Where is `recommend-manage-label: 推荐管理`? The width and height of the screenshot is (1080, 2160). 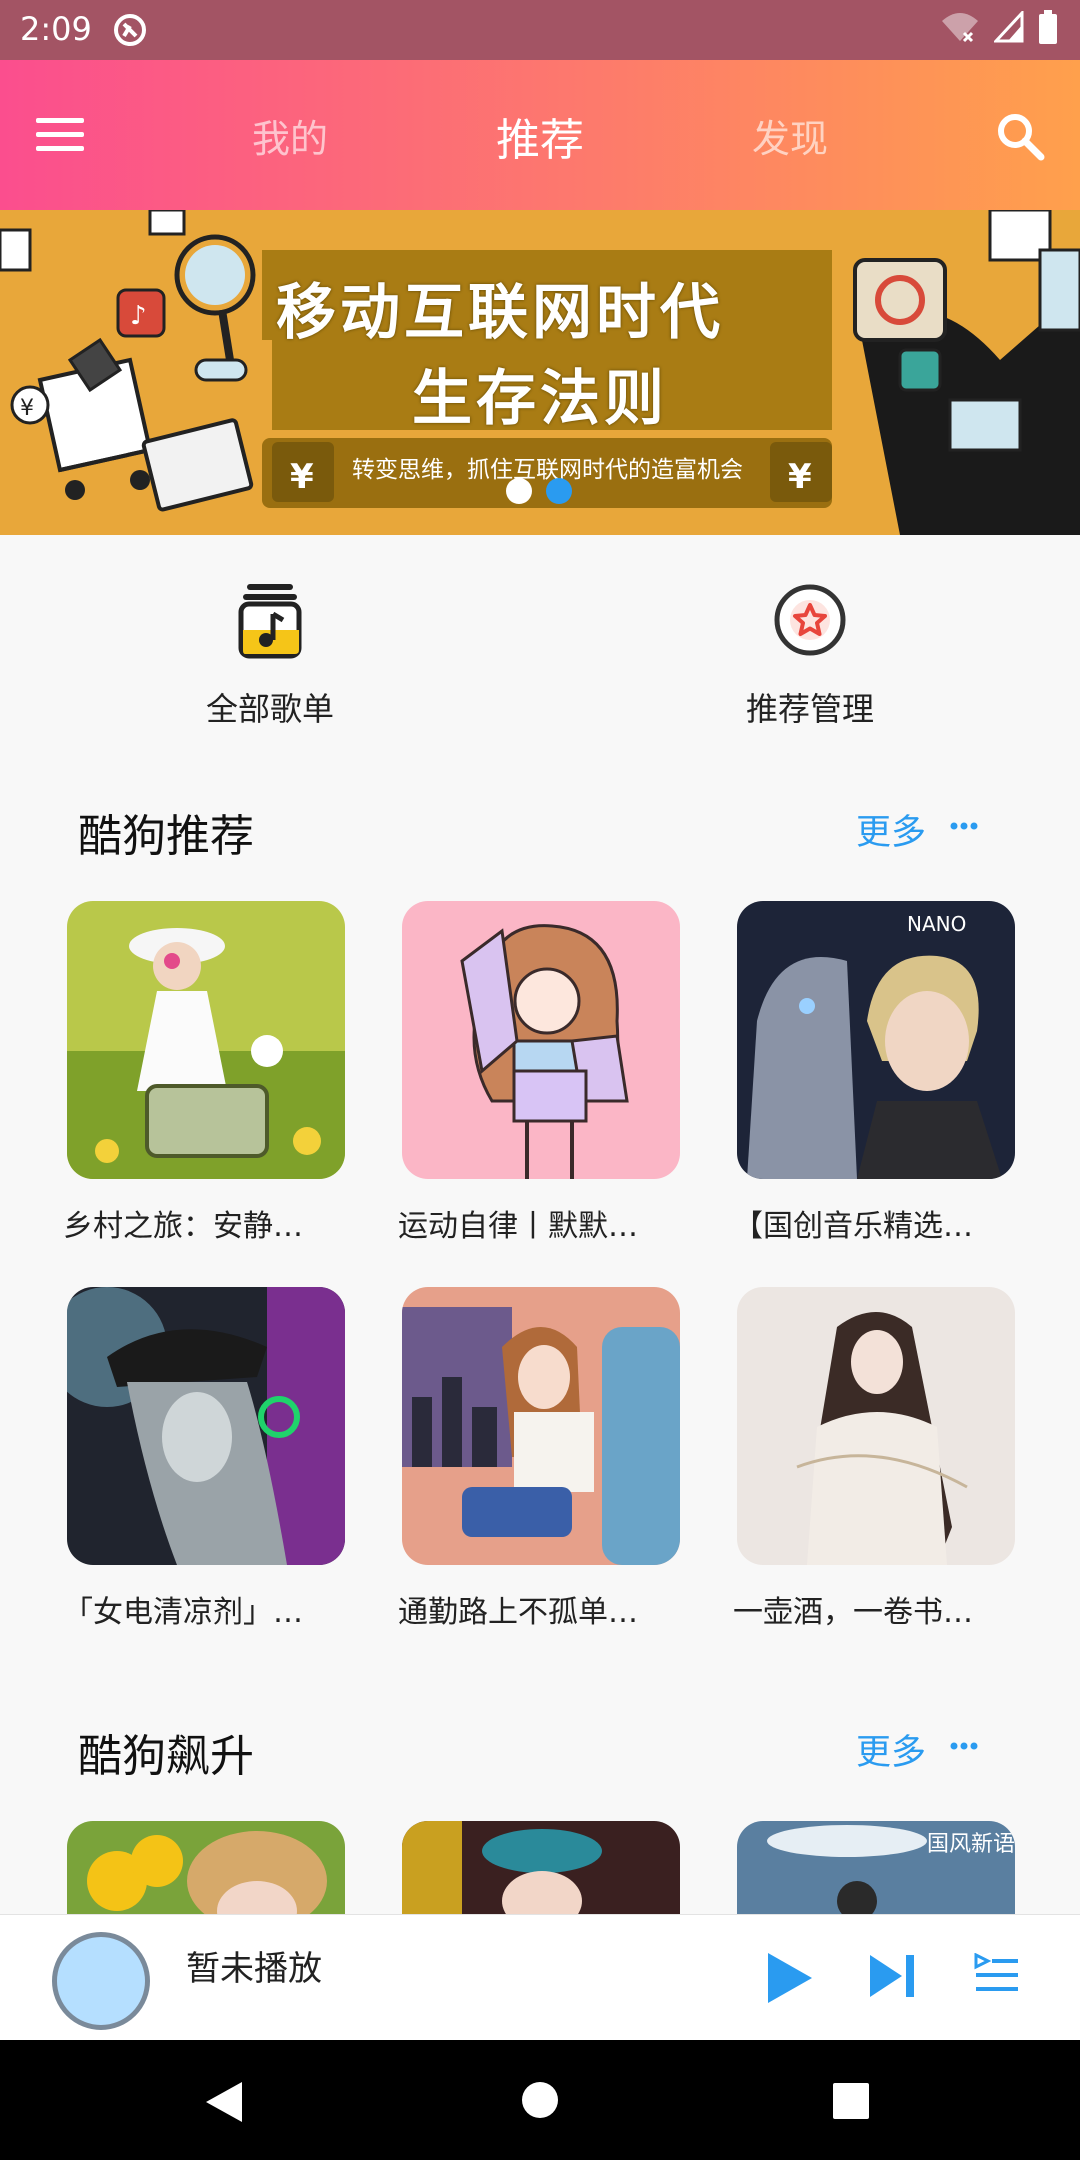
recommend-manage-label: 推荐管理 is located at coordinates (809, 709).